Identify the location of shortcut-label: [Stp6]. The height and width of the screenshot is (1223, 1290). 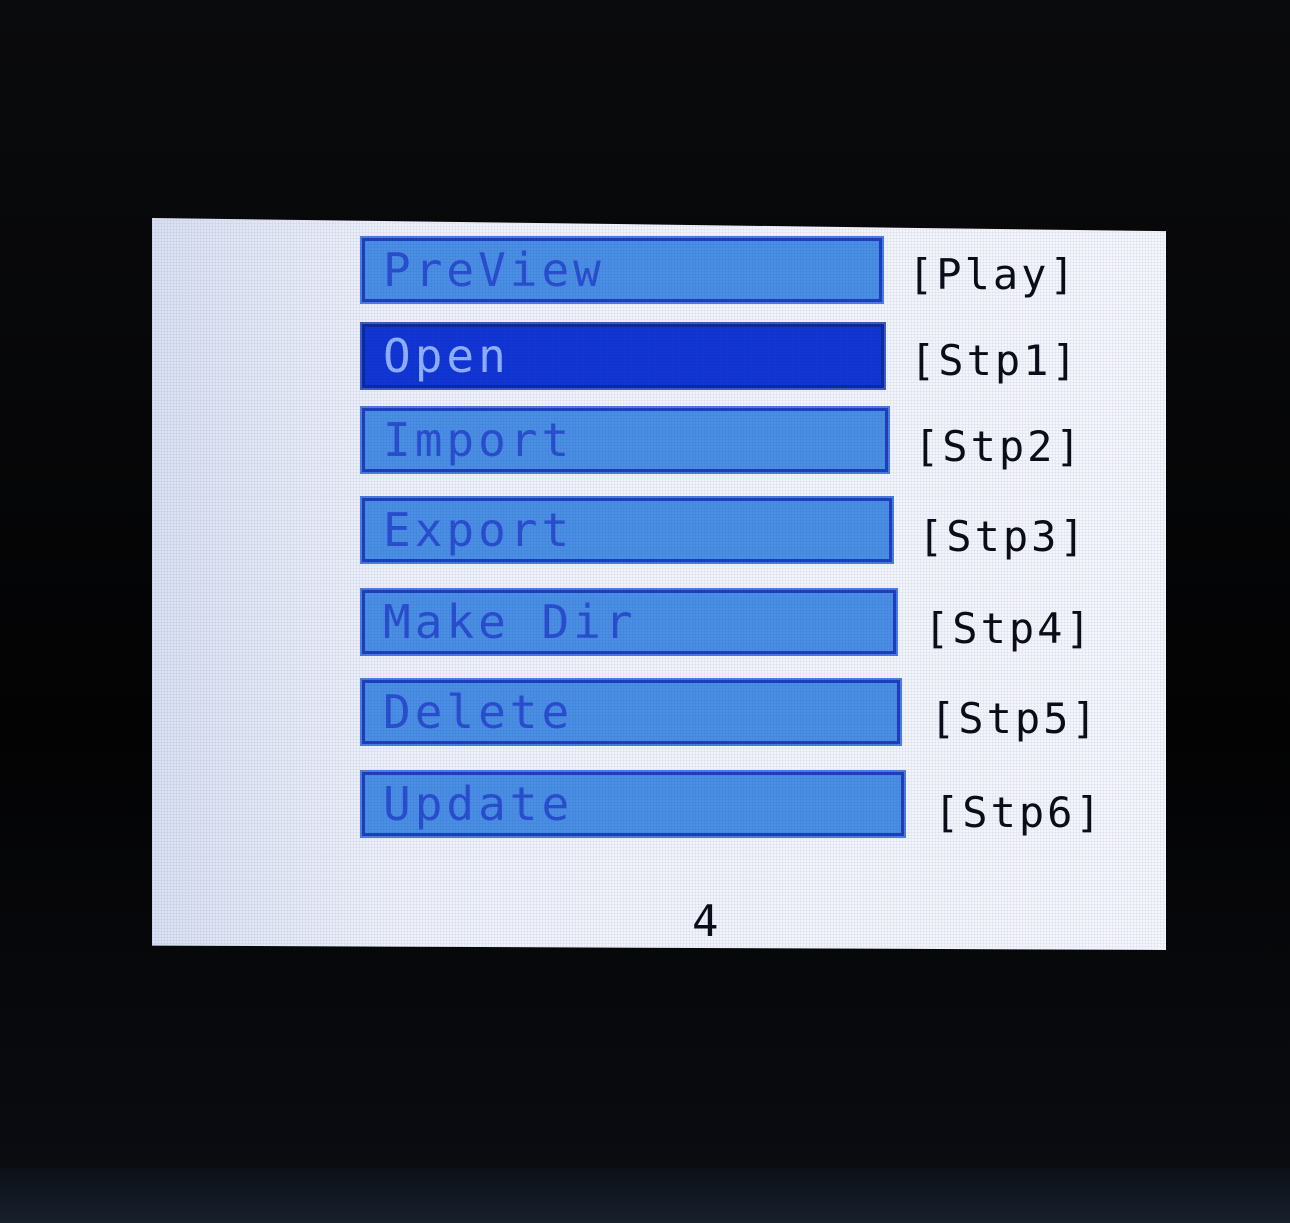
(1019, 812).